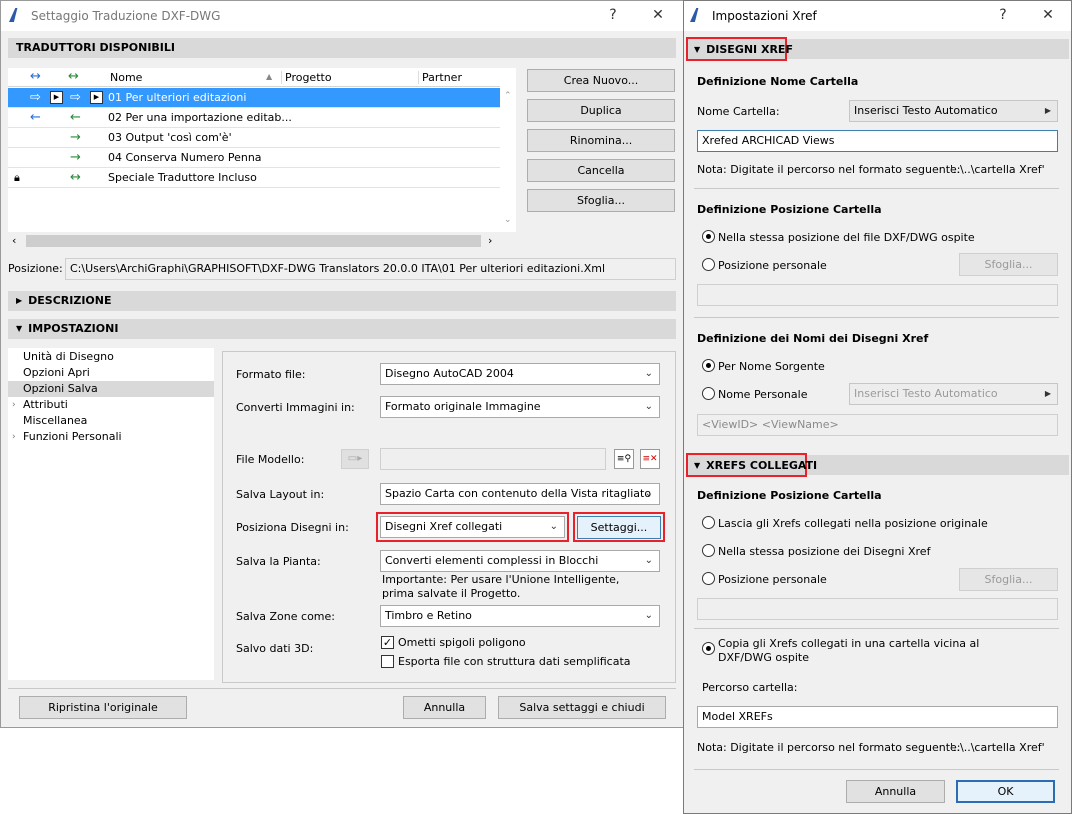 The width and height of the screenshot is (1072, 814). I want to click on list-item: → 03 Output 'così com'è', so click(254, 138).